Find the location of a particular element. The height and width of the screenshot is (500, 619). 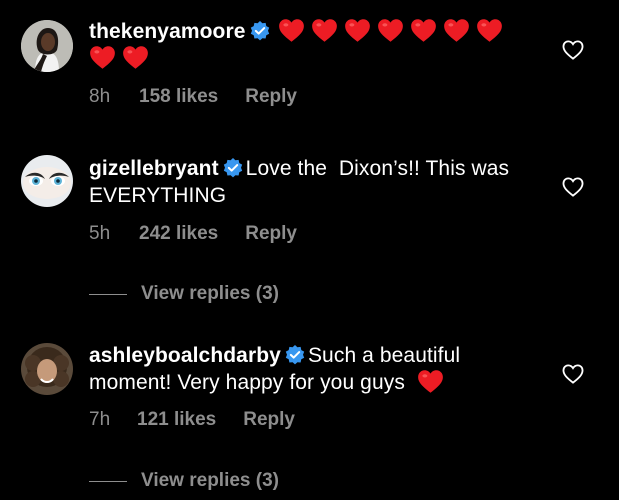

comment-meta: 5h 242 likes Reply is located at coordinates (193, 234).